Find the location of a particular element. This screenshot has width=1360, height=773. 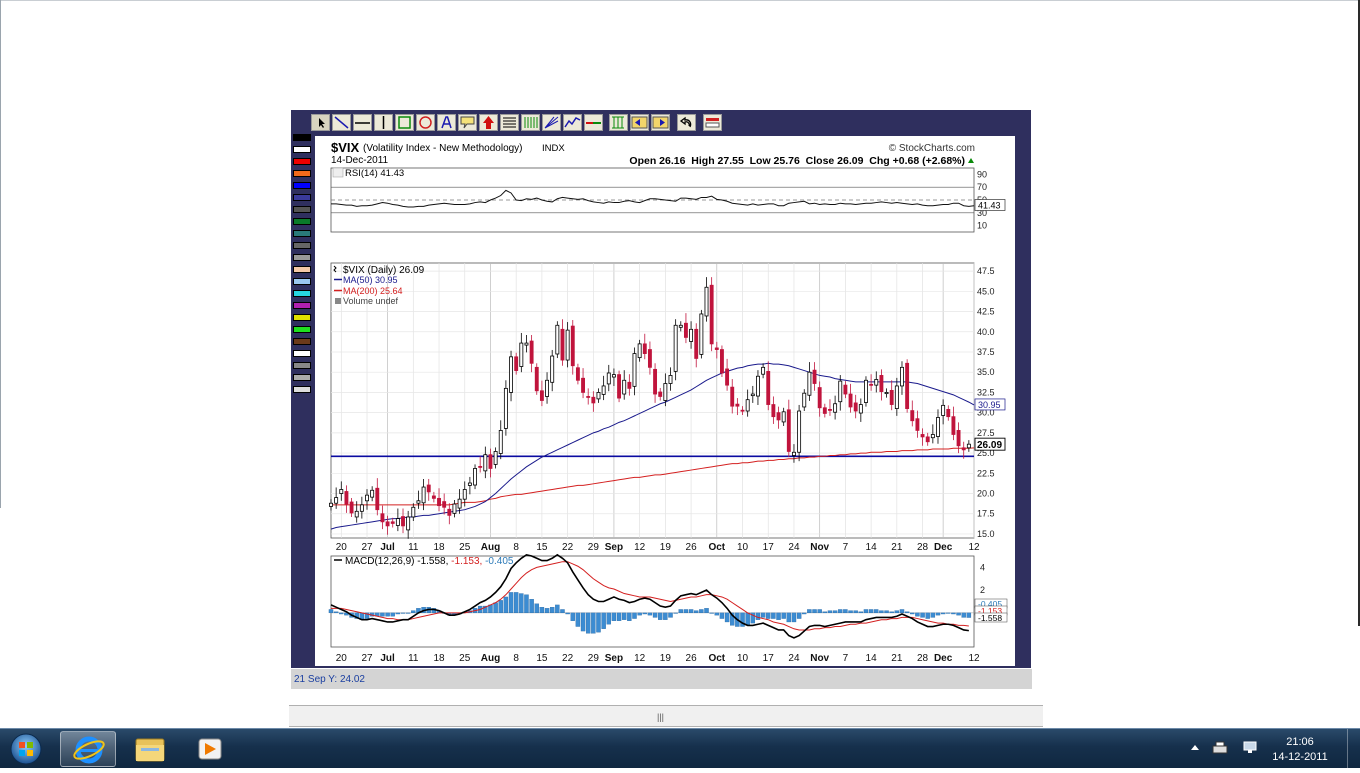

taskbar-internet-explorer is located at coordinates (88, 749).